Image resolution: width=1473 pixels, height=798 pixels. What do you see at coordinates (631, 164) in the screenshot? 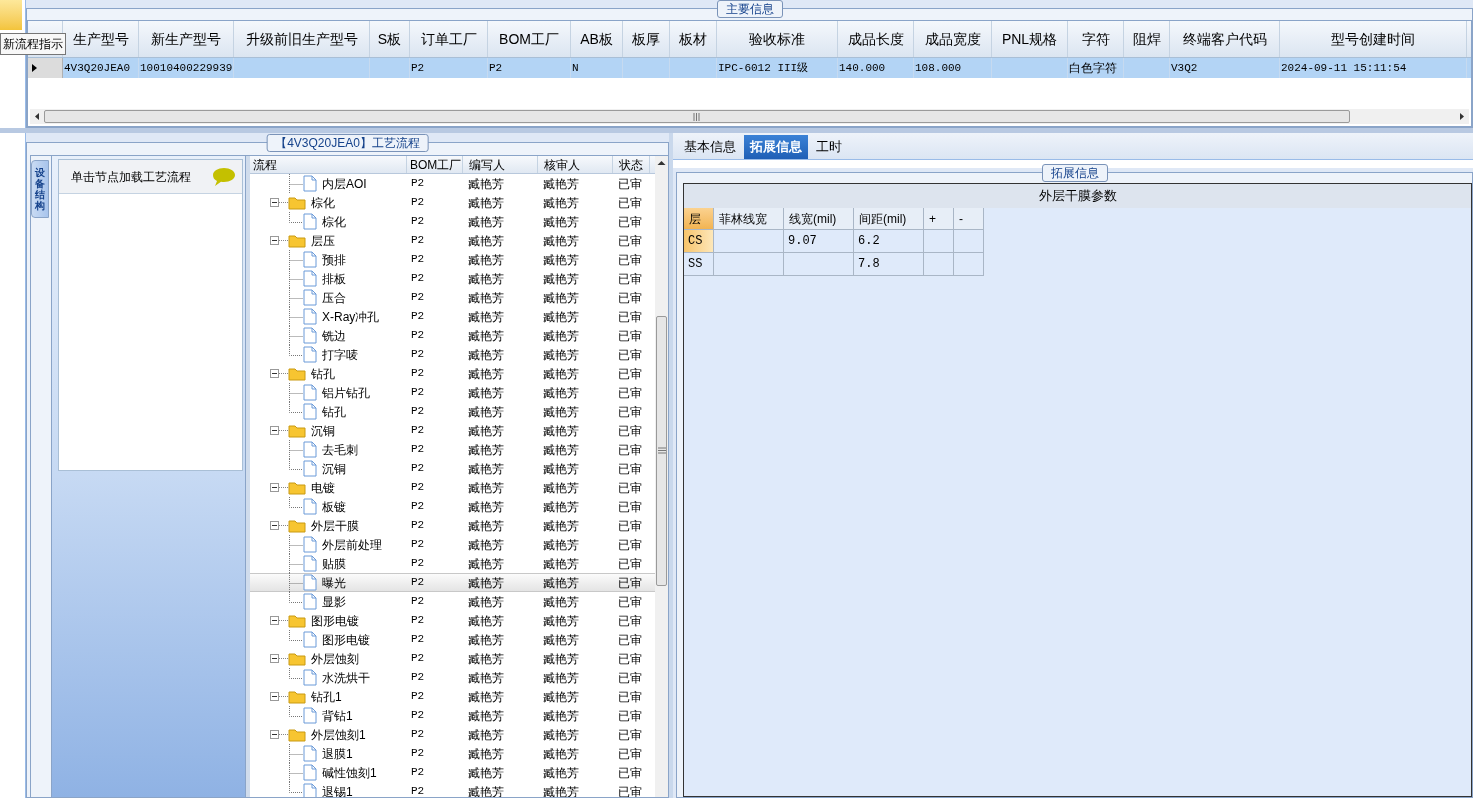
I see `column-header: 状态` at bounding box center [631, 164].